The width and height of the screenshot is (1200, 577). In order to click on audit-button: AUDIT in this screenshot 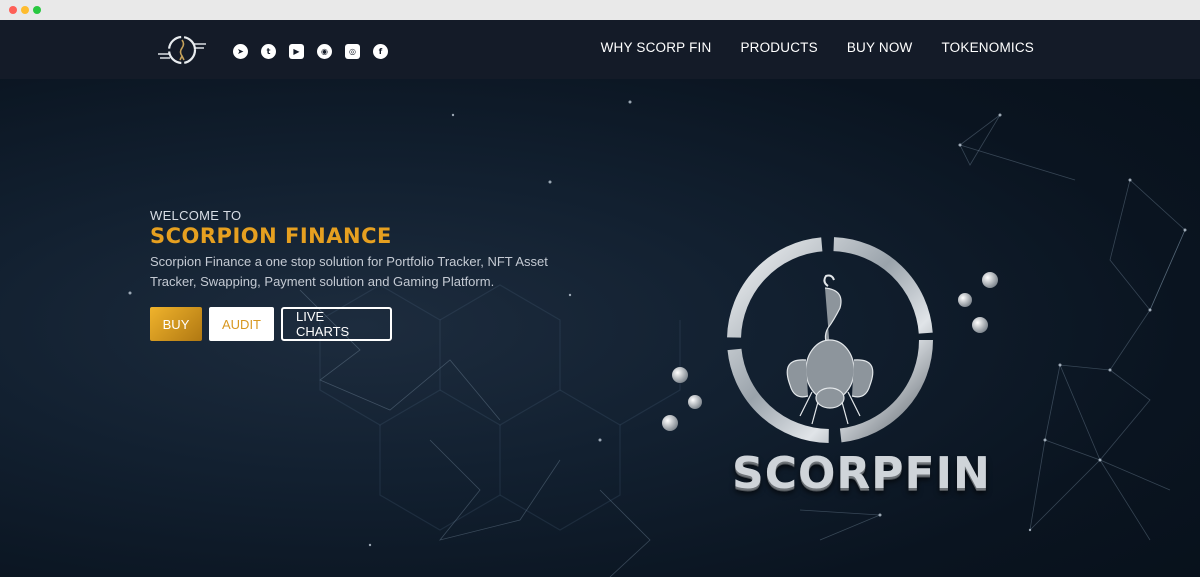, I will do `click(241, 324)`.